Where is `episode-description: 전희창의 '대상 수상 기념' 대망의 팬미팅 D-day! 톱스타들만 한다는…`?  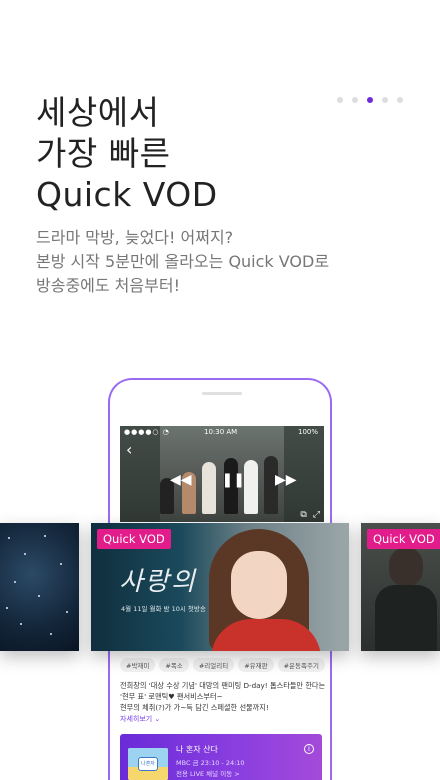
episode-description: 전희창의 '대상 수상 기념' 대망의 팬미팅 D-day! 톱스타들만 한다는… is located at coordinates (225, 696).